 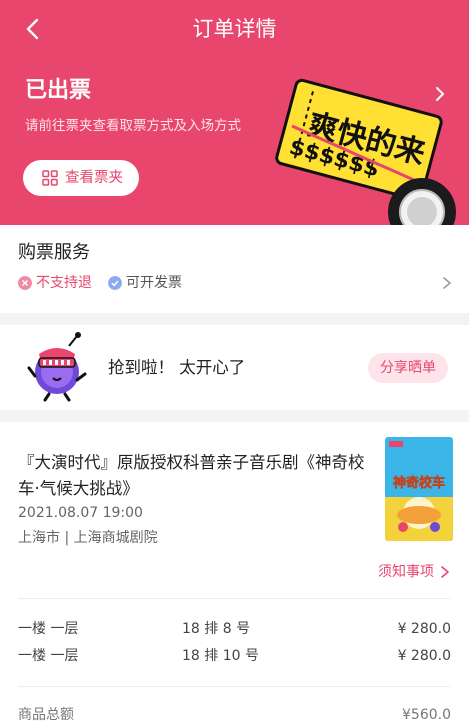 I want to click on invoice-available-badge: 可开发票, so click(x=145, y=283).